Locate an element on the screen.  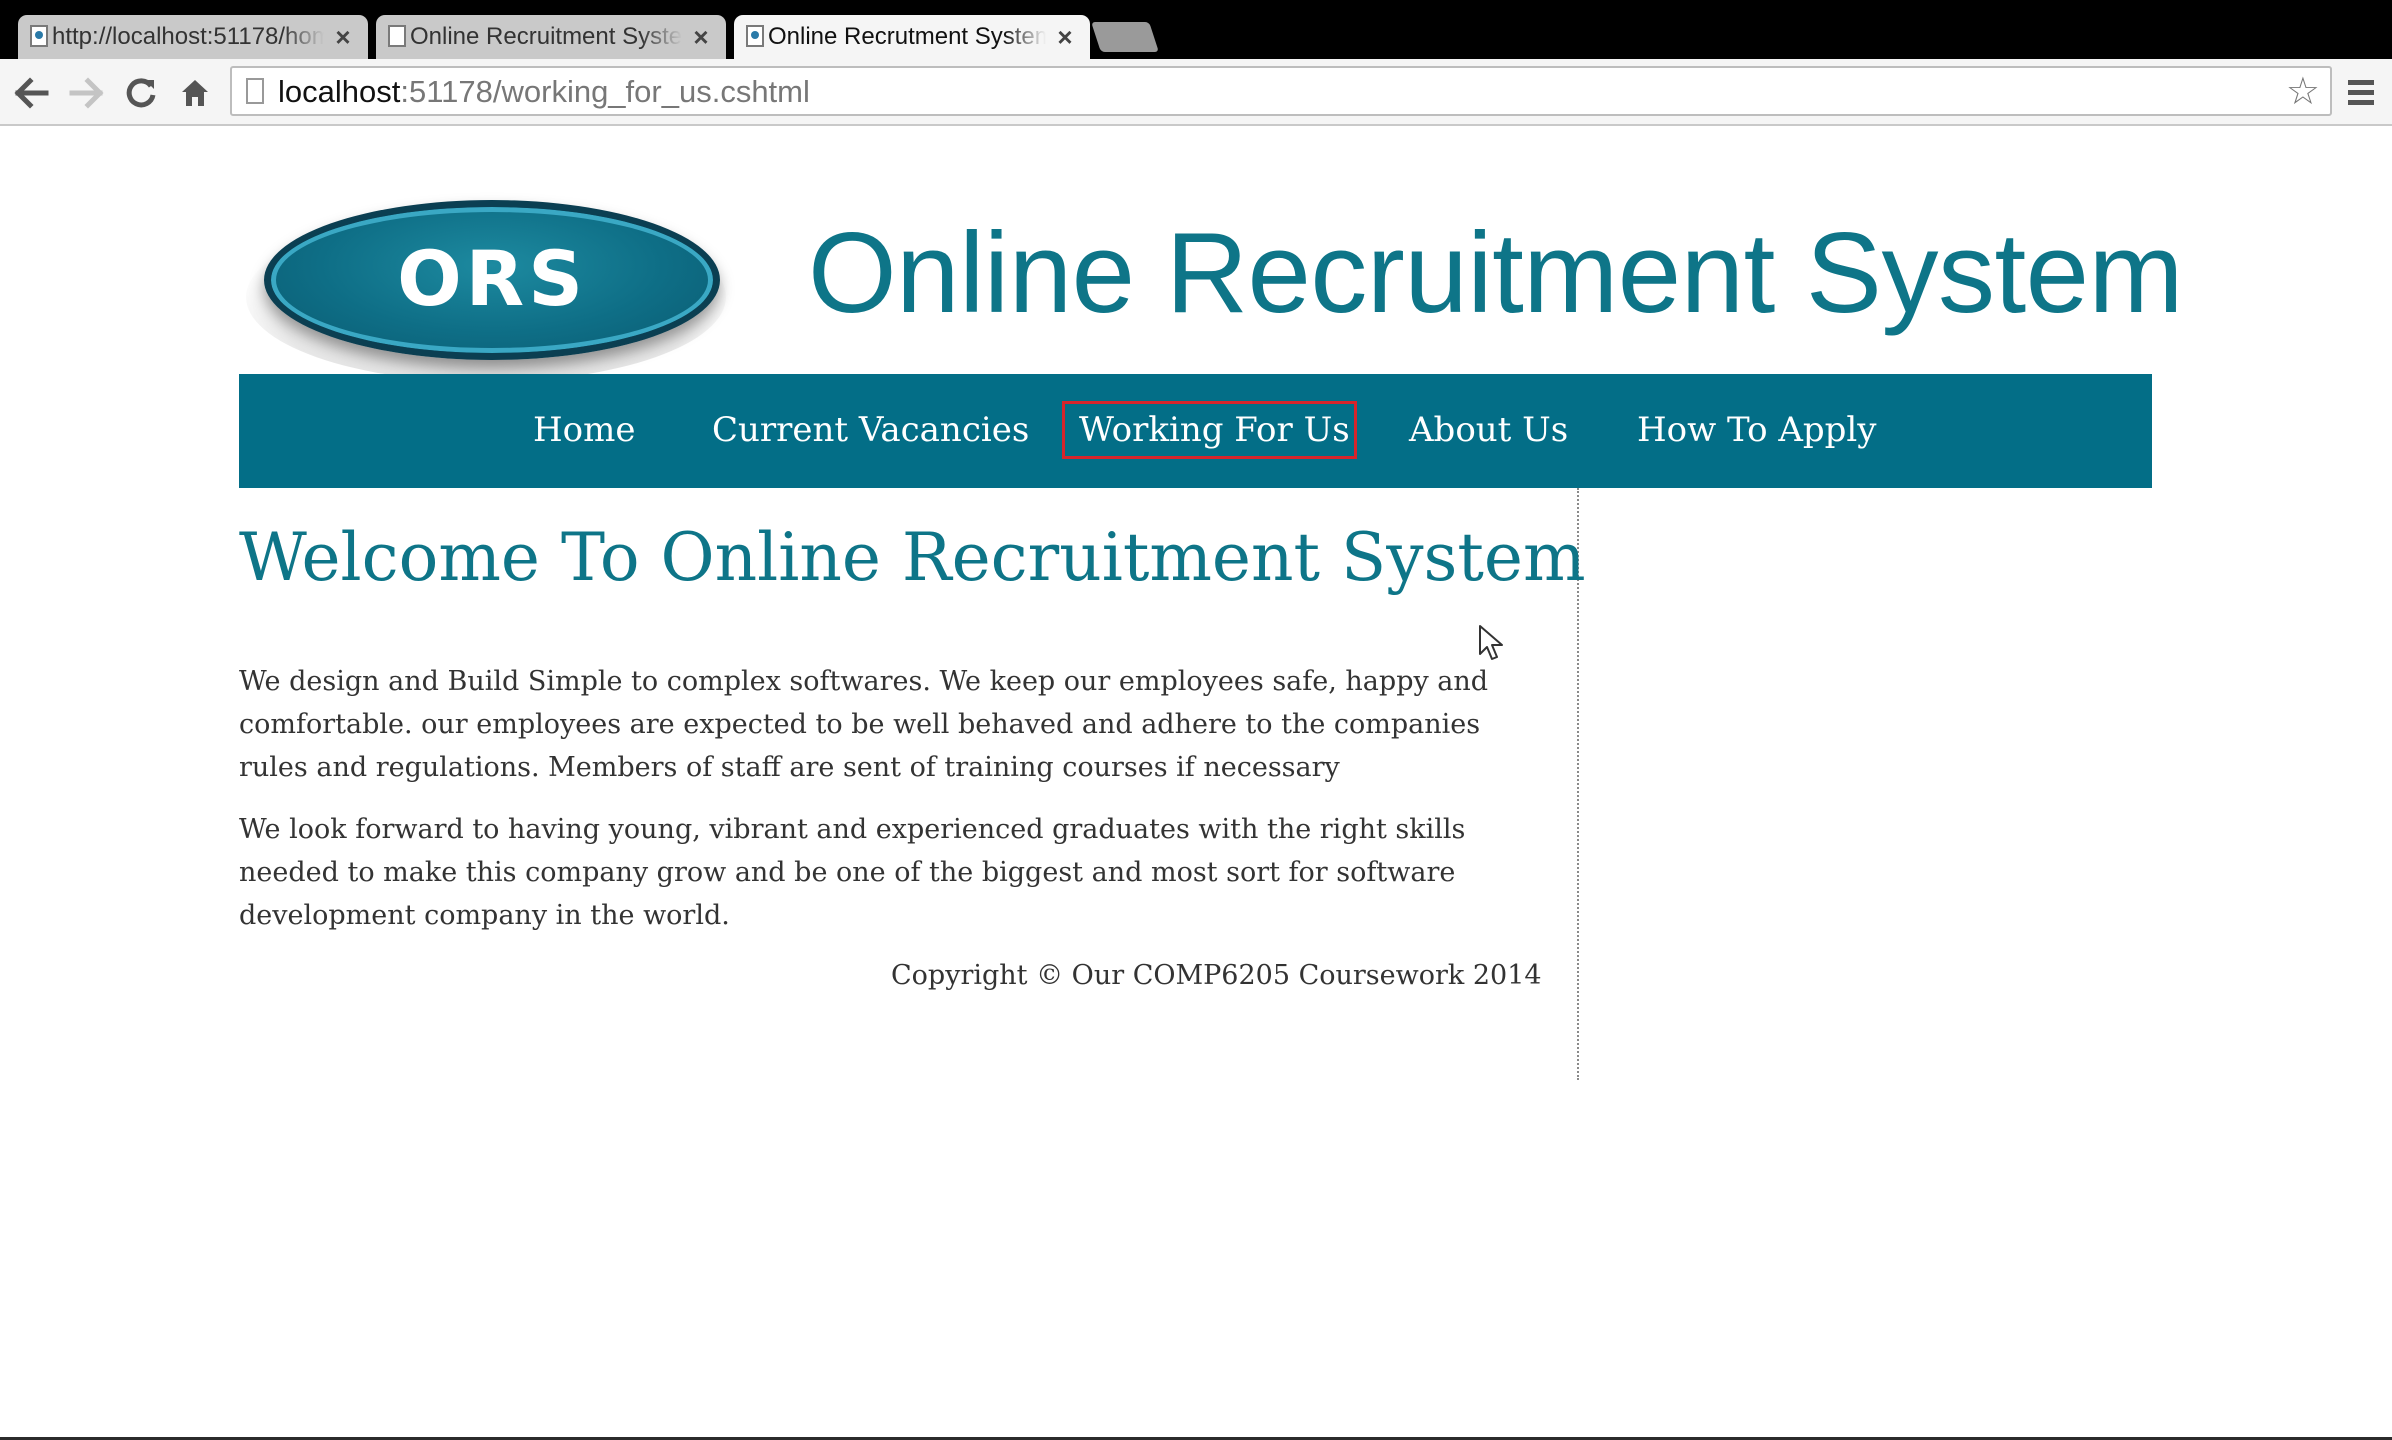
nav-current-vacancies: Current Vacancies is located at coordinates (870, 430).